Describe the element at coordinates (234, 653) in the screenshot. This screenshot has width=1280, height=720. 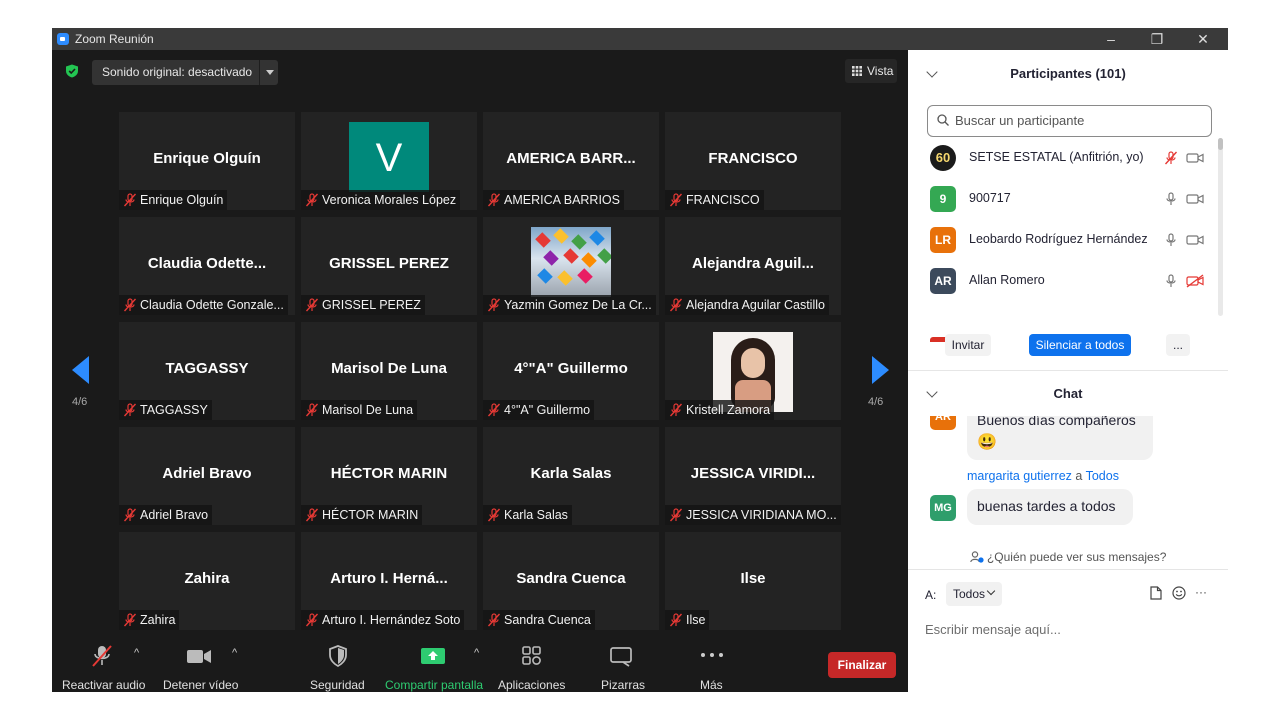
I see `video-options-caret: ^` at that location.